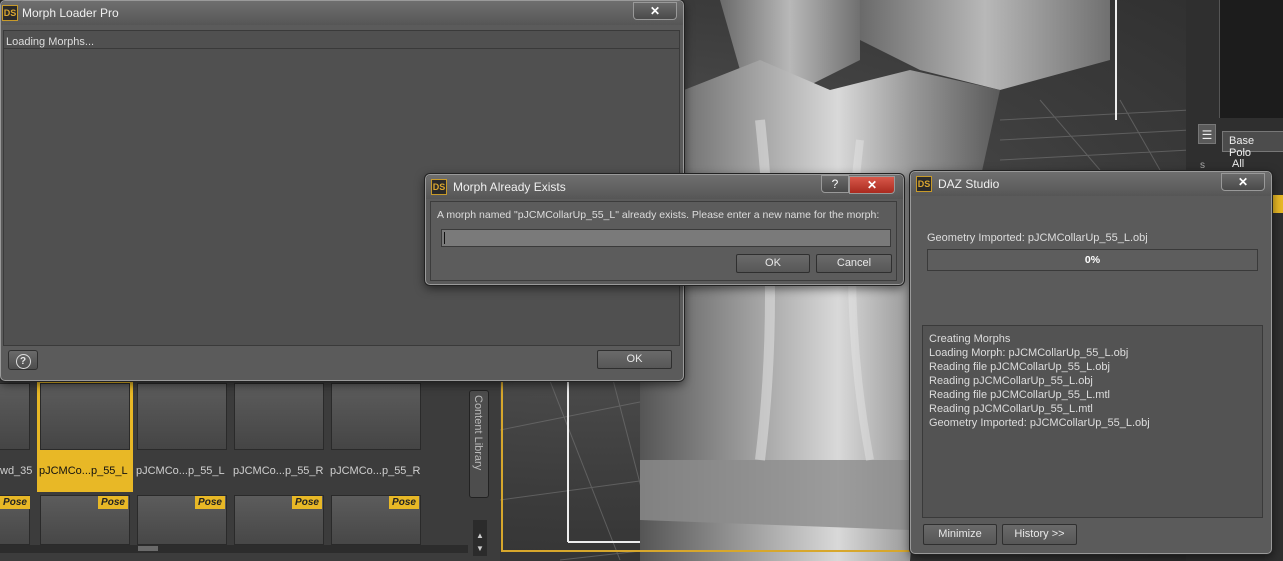 The width and height of the screenshot is (1283, 561). Describe the element at coordinates (666, 238) in the screenshot. I see `morph-name-input` at that location.